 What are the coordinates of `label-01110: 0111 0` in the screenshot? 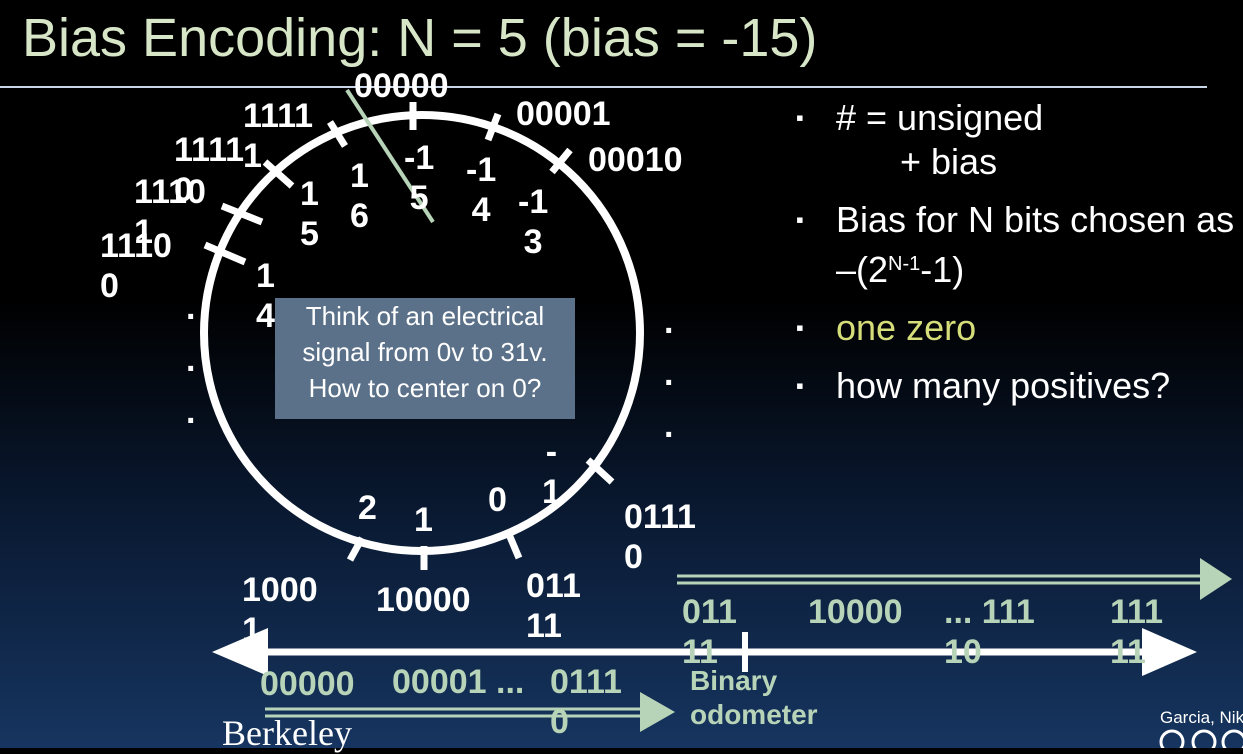 It's located at (660, 537).